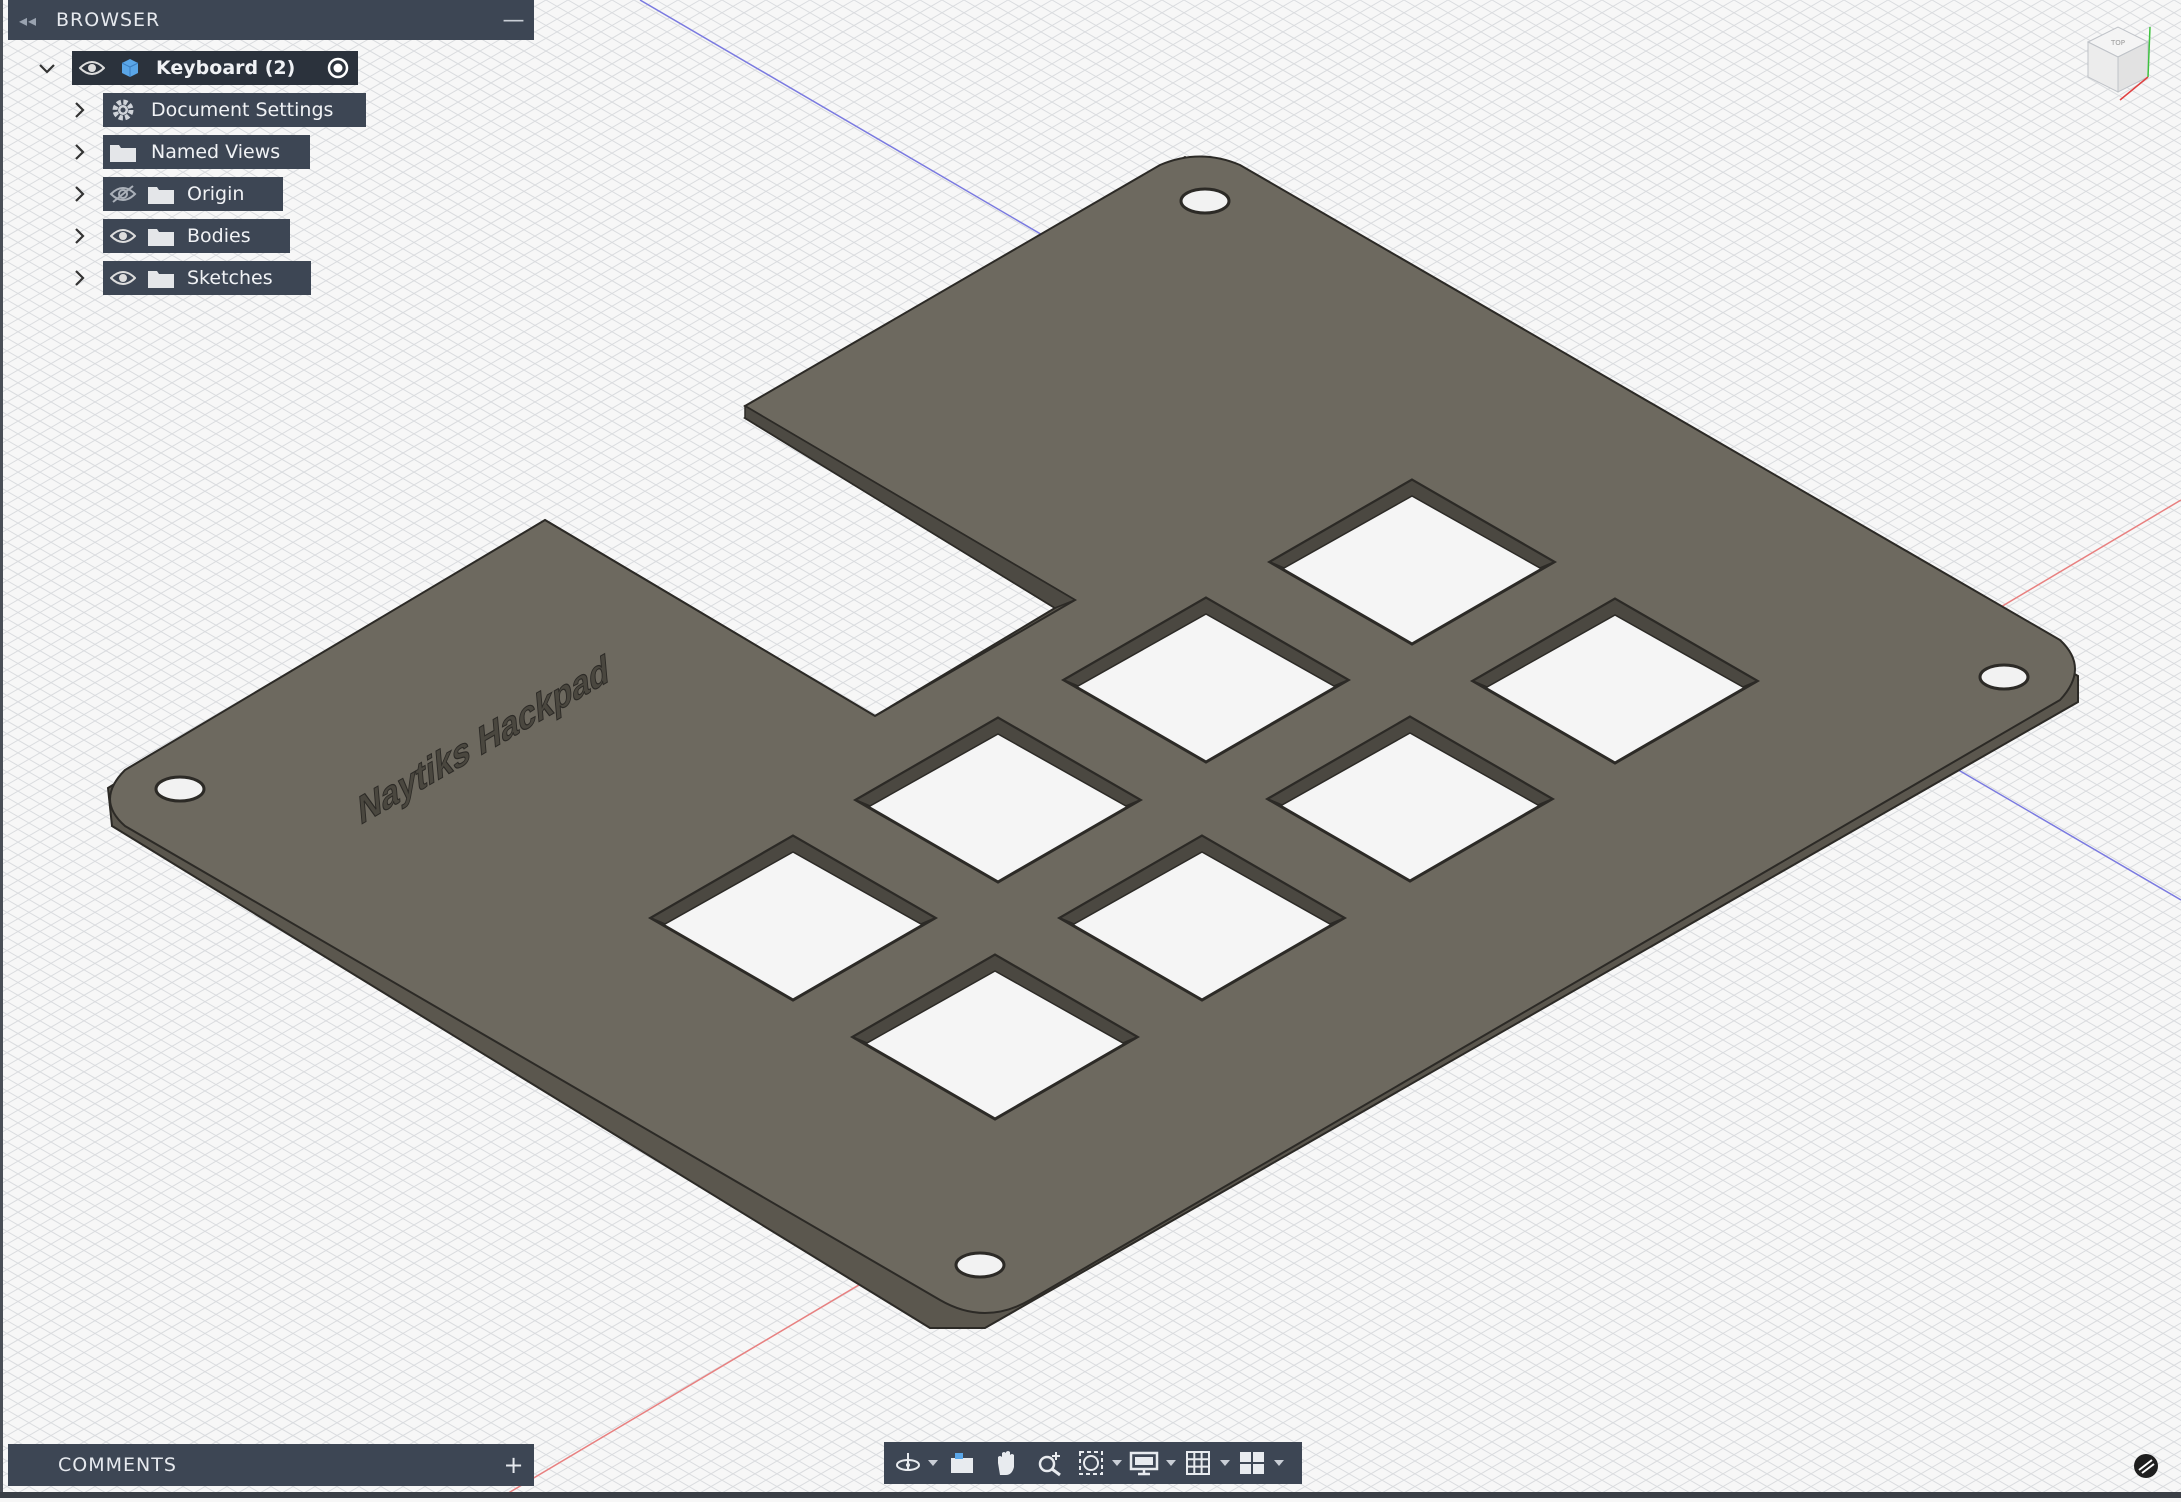 The image size is (2181, 1502). I want to click on item-label: Sketches, so click(230, 278).